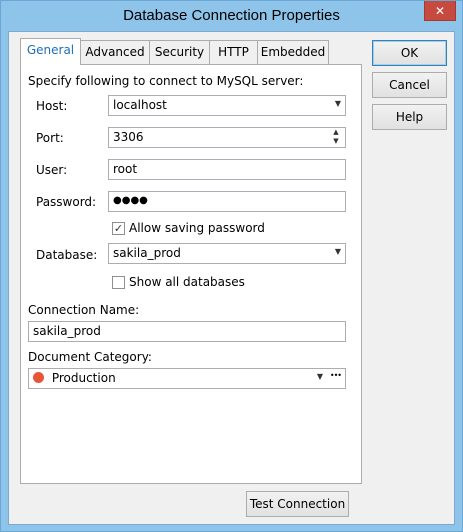  Describe the element at coordinates (233, 52) in the screenshot. I see `tab-http: HTTP` at that location.